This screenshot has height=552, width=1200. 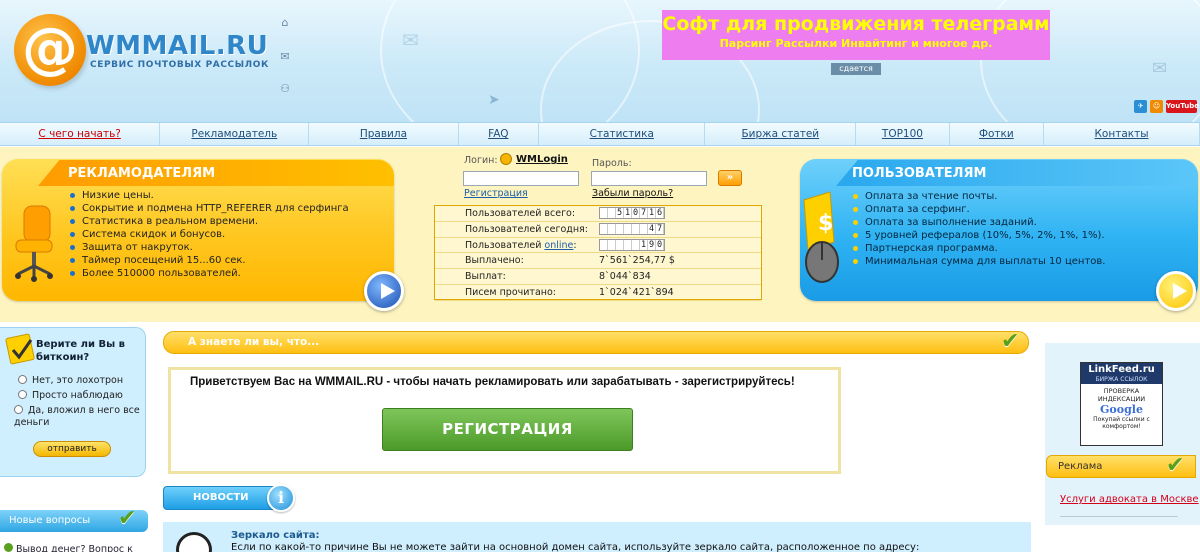 What do you see at coordinates (72, 449) in the screenshot?
I see `poll-submit-button: отправить` at bounding box center [72, 449].